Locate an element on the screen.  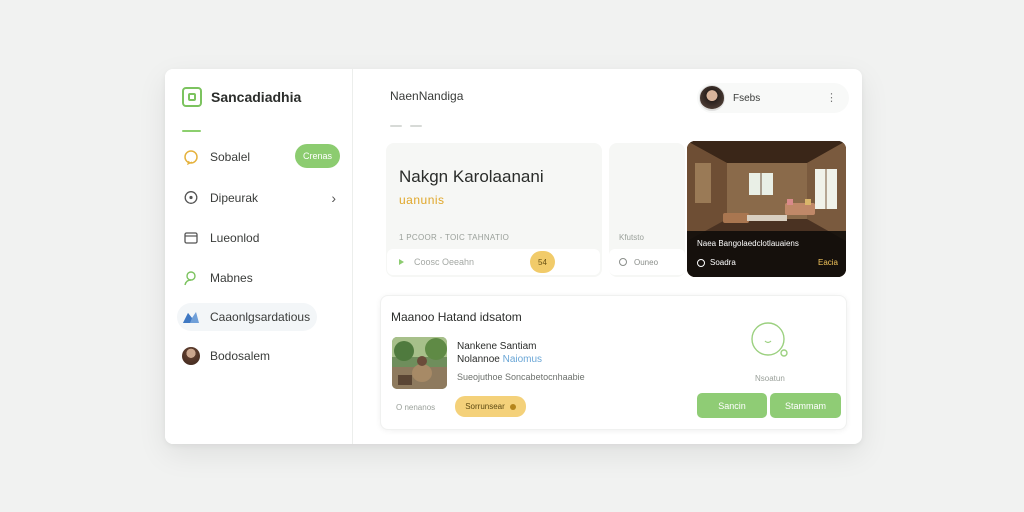
sidebar-item-3: Lueonlod is located at coordinates (261, 238).